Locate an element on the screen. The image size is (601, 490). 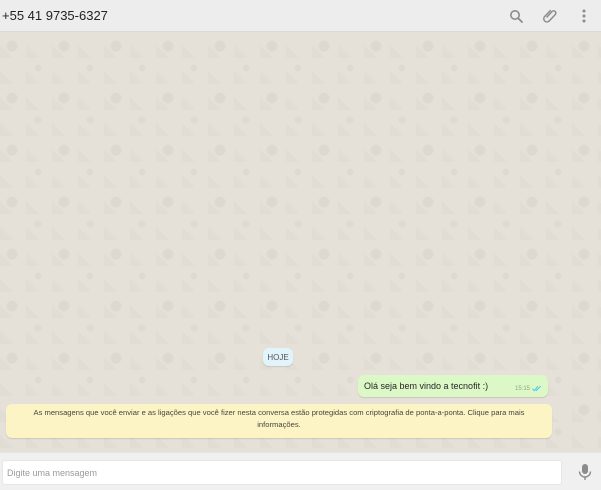
attach-icon is located at coordinates (550, 16).